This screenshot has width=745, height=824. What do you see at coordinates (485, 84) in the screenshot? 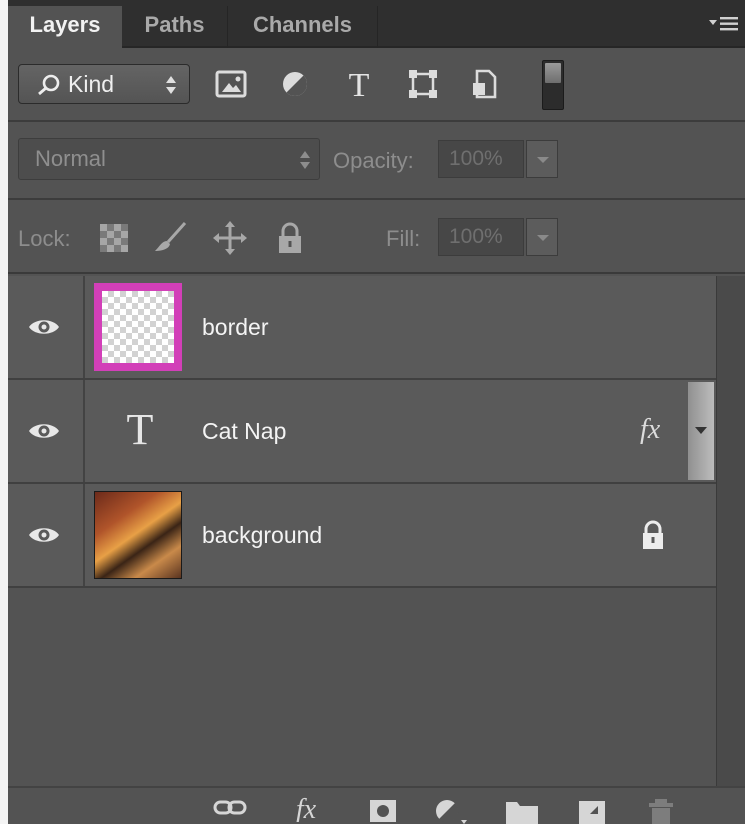
I see `smart-object-filter-icon` at bounding box center [485, 84].